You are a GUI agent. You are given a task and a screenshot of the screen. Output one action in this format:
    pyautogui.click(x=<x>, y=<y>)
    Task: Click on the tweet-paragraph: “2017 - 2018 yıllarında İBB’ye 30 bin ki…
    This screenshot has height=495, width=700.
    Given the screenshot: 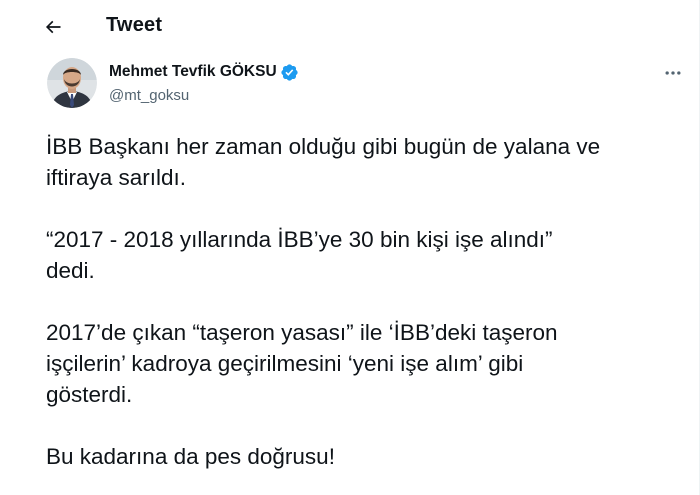 What is the action you would take?
    pyautogui.click(x=299, y=255)
    